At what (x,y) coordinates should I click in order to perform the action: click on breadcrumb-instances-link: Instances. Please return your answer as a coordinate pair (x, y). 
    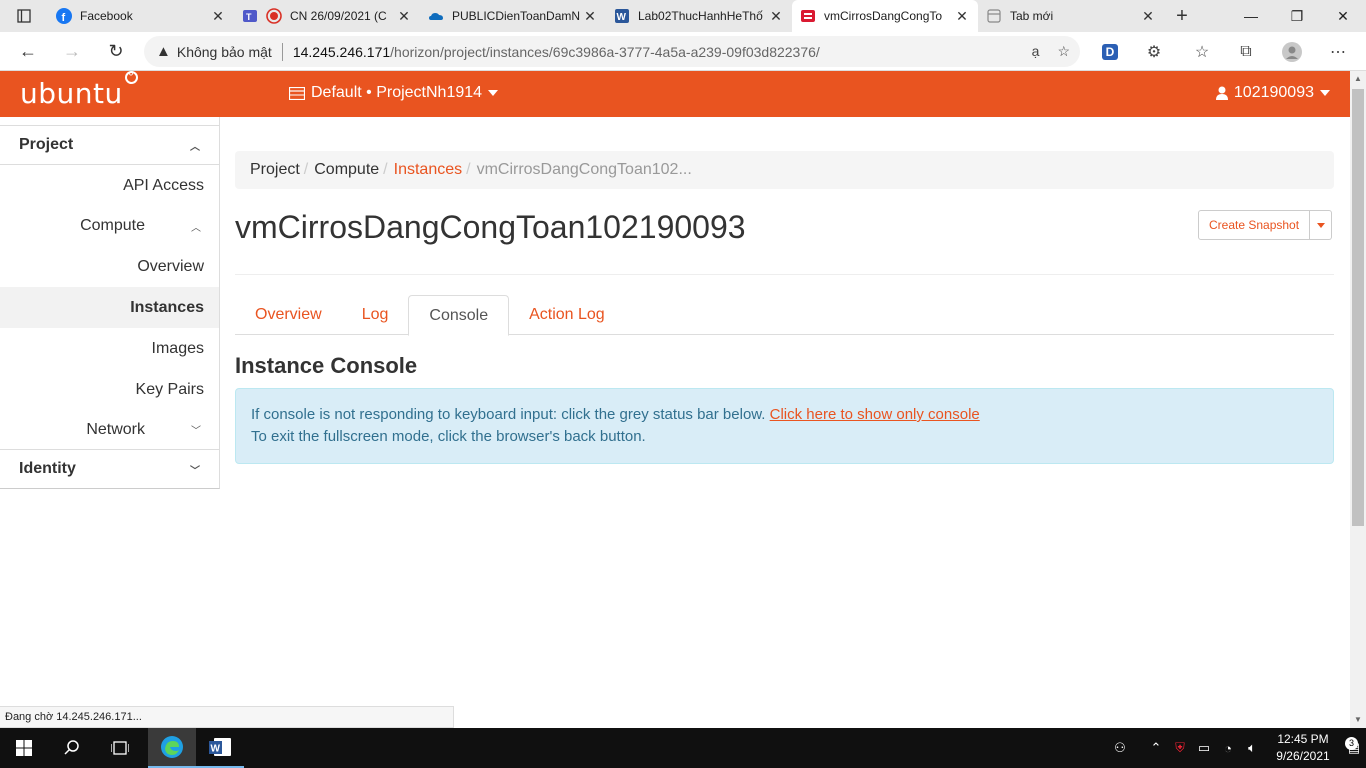
    Looking at the image, I should click on (428, 170).